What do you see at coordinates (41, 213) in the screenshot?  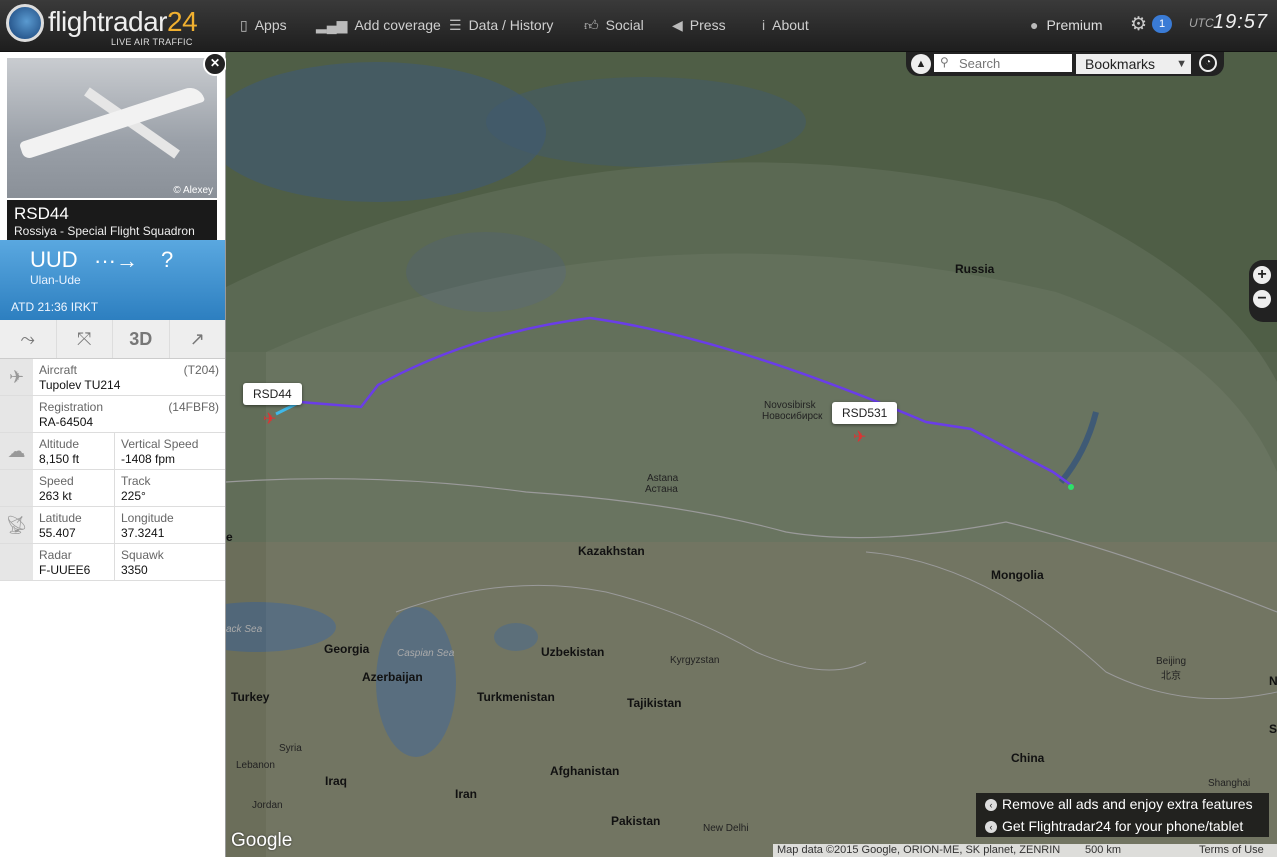 I see `flight-callsign: RSD44` at bounding box center [41, 213].